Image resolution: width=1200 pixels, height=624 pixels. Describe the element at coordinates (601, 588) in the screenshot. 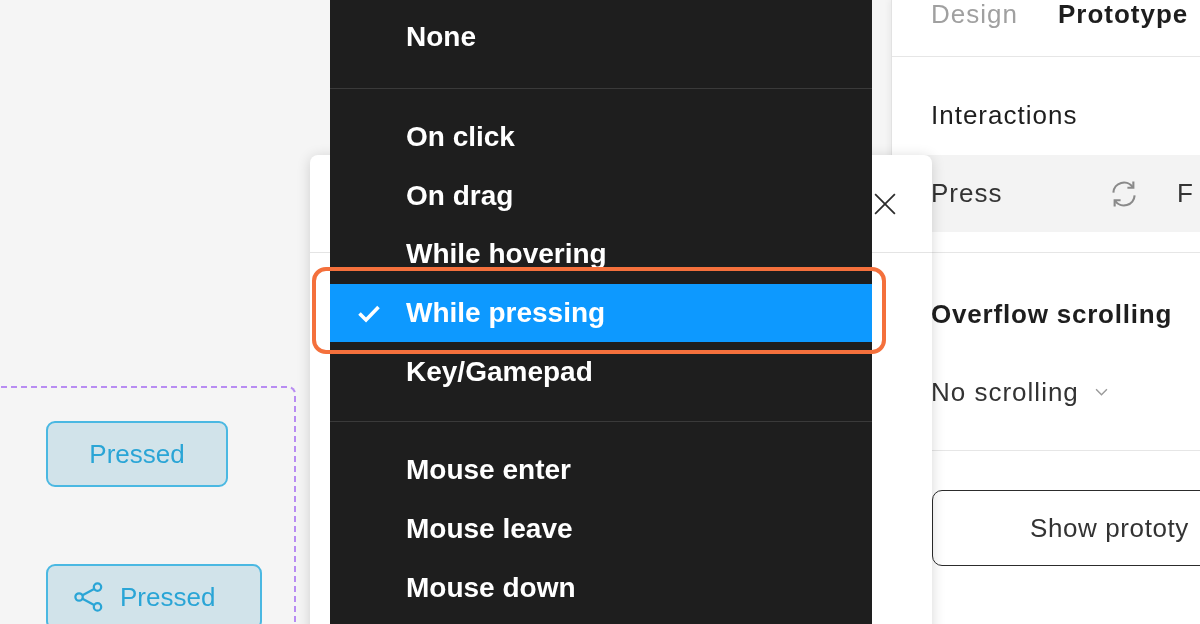

I see `menu-item: Mouse down` at that location.